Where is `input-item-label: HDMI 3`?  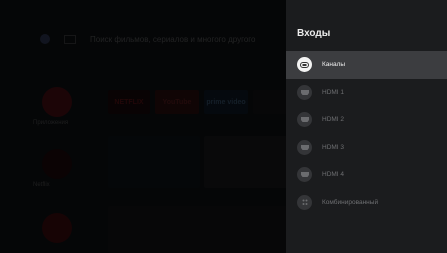
input-item-label: HDMI 3 is located at coordinates (333, 147).